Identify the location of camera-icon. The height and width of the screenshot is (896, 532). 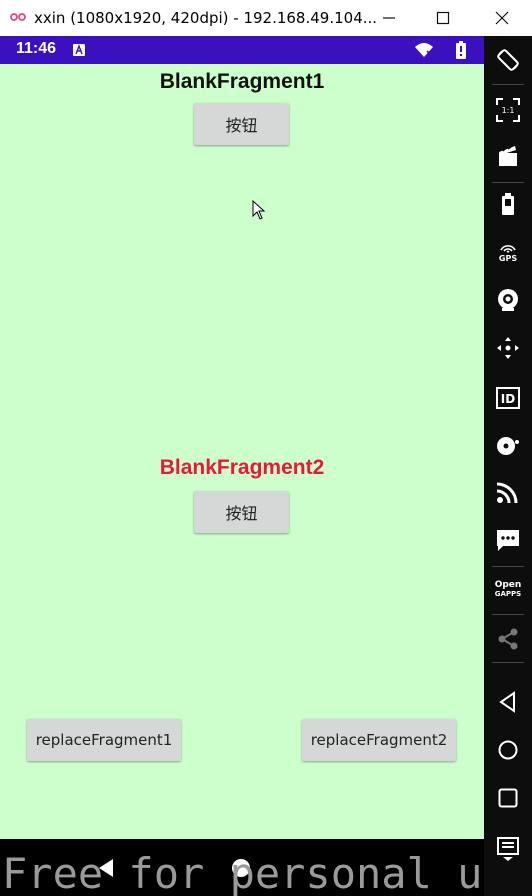
(508, 300).